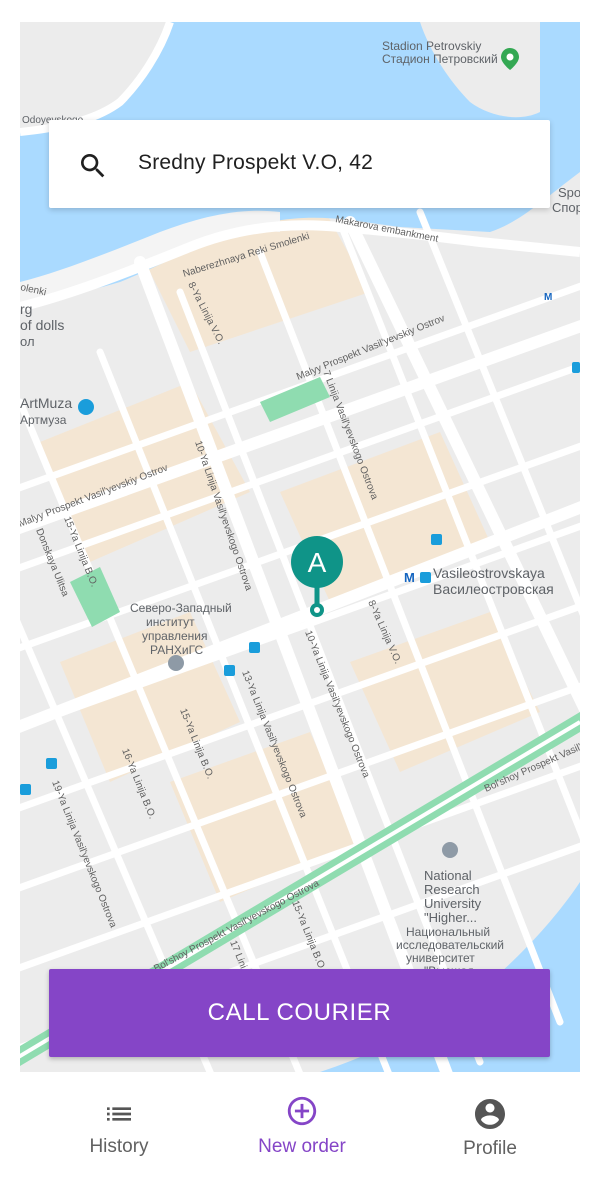 The image size is (600, 1200). I want to click on svg-text: институт, so click(170, 622).